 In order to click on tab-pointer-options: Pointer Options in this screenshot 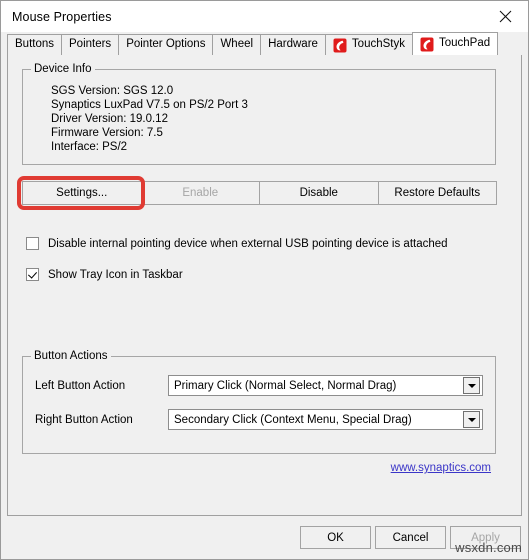, I will do `click(166, 44)`.